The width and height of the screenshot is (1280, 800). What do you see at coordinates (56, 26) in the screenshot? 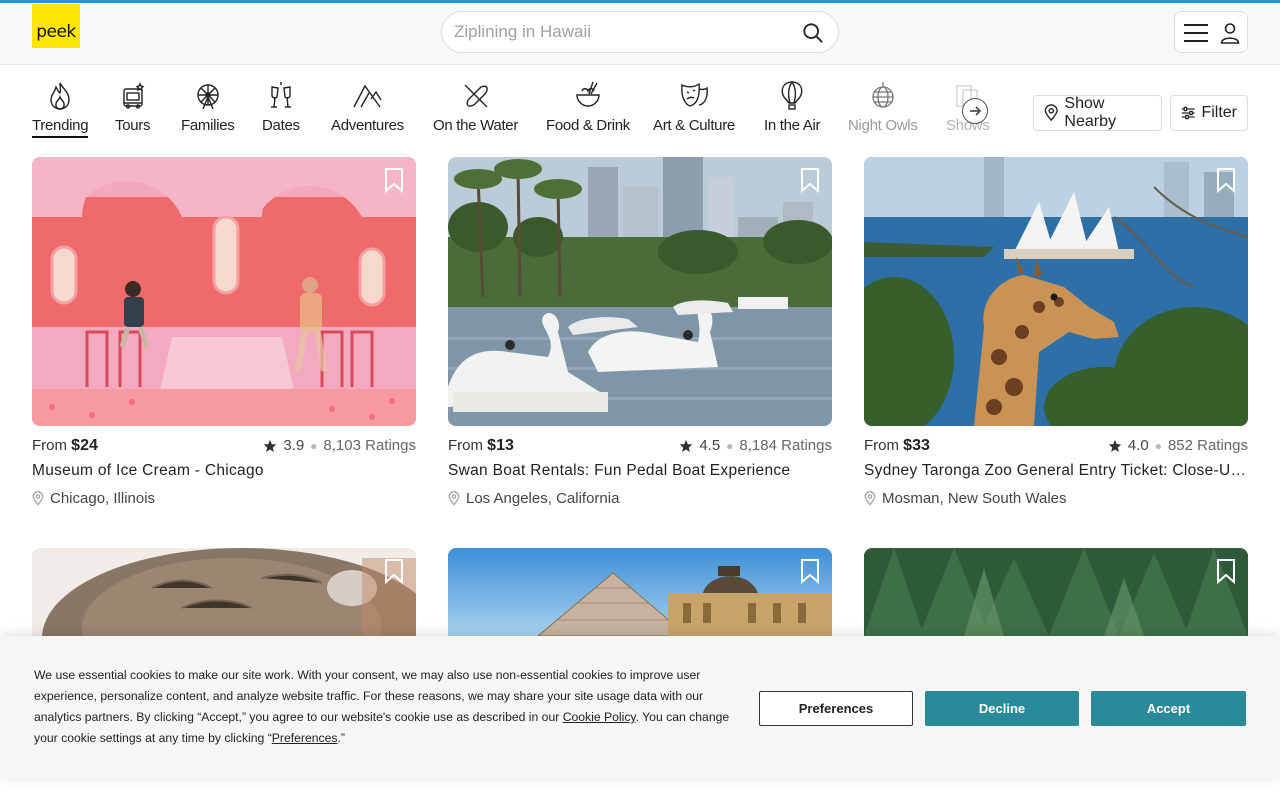
I see `peek-logo: peek` at bounding box center [56, 26].